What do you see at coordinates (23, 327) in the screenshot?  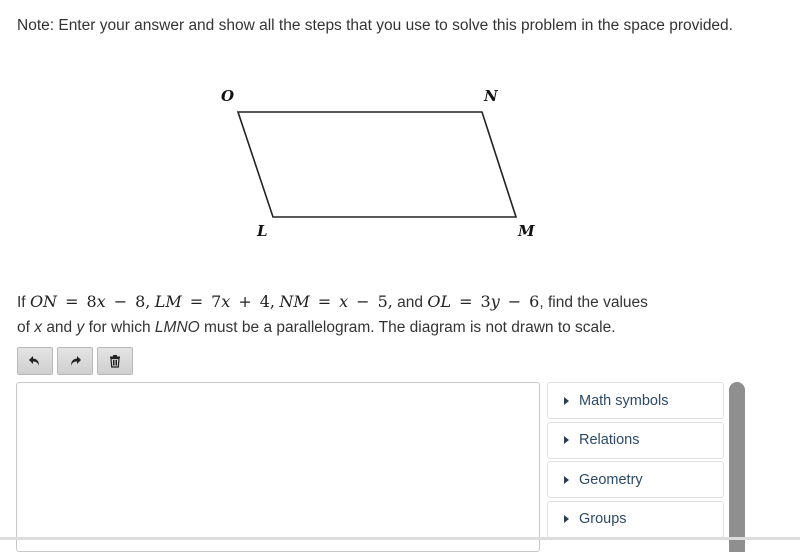 I see `text-of: of` at bounding box center [23, 327].